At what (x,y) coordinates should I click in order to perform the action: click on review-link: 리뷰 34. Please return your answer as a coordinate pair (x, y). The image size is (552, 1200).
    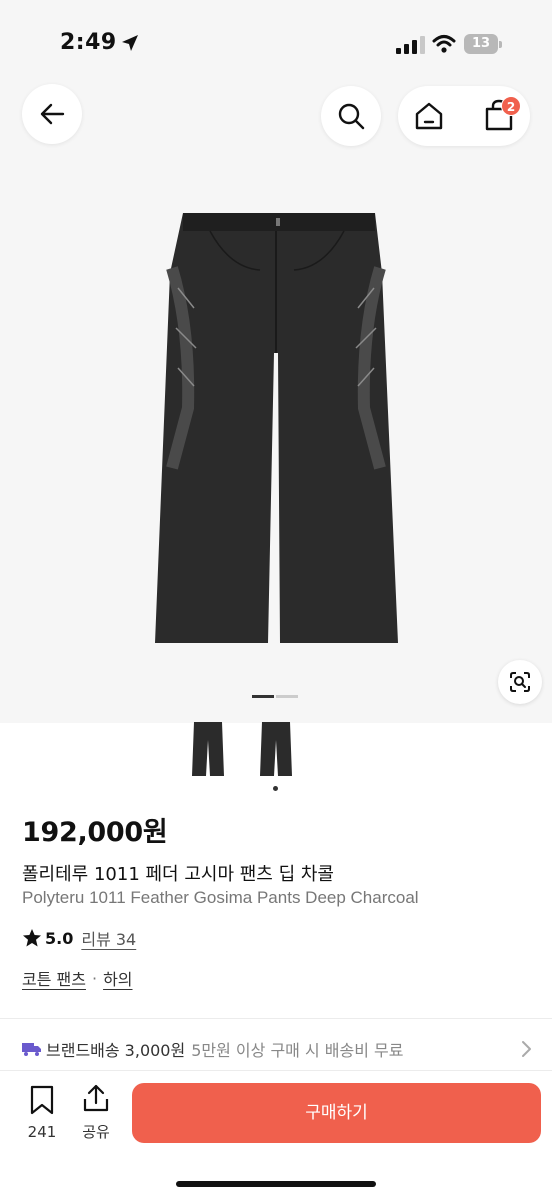
    Looking at the image, I should click on (108, 938).